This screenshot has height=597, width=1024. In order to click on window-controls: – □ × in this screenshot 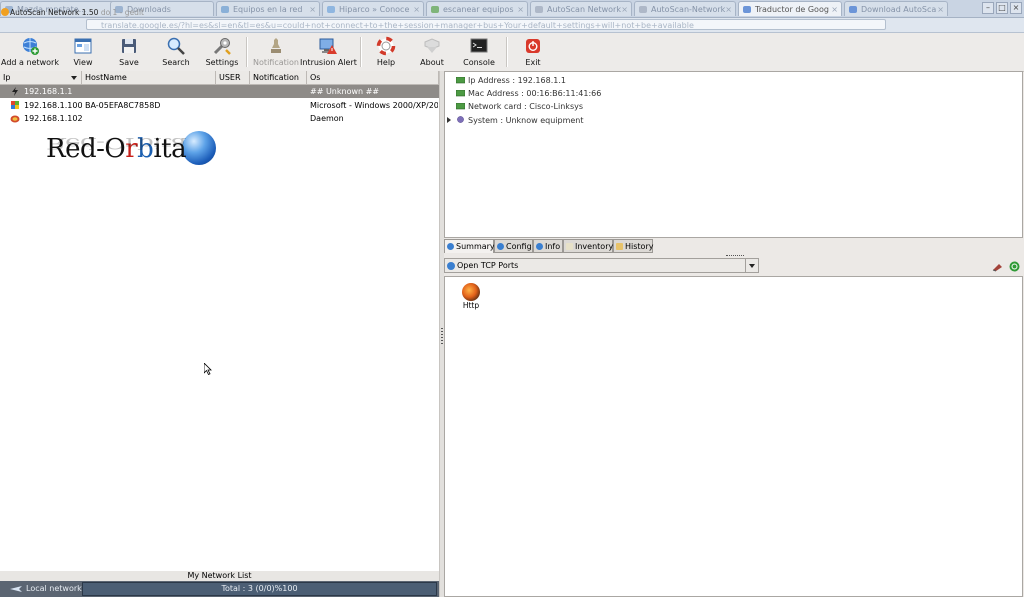, I will do `click(1001, 8)`.